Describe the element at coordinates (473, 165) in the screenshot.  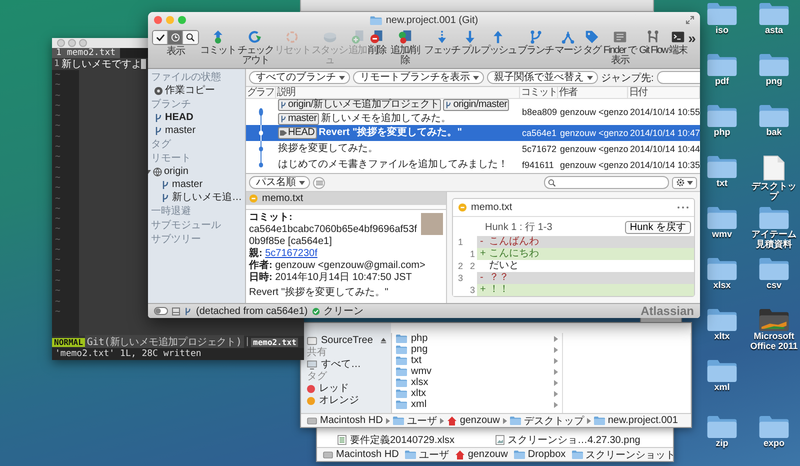
I see `commit-row: はじめてのメモ書きファイルを追加してみました！ f941611 genzouw <genzo 2014/10/14 10:35` at that location.